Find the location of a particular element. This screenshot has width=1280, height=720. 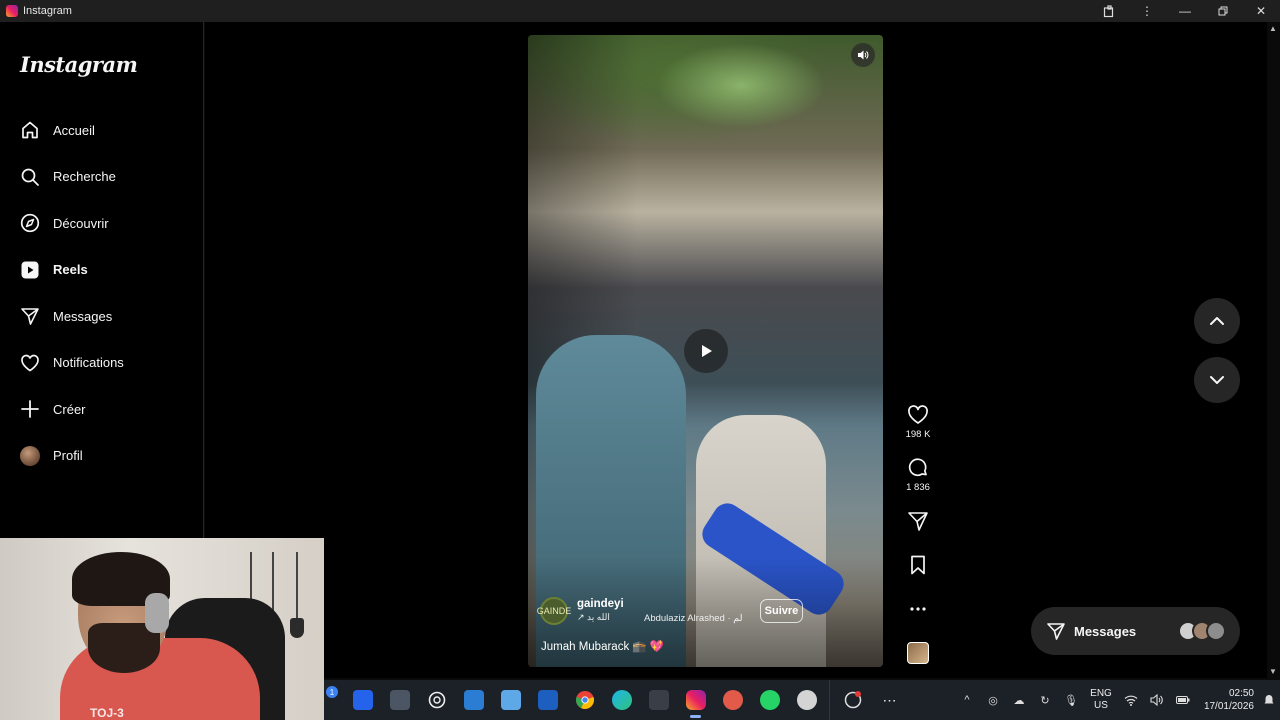

battery-icon is located at coordinates (1183, 700).